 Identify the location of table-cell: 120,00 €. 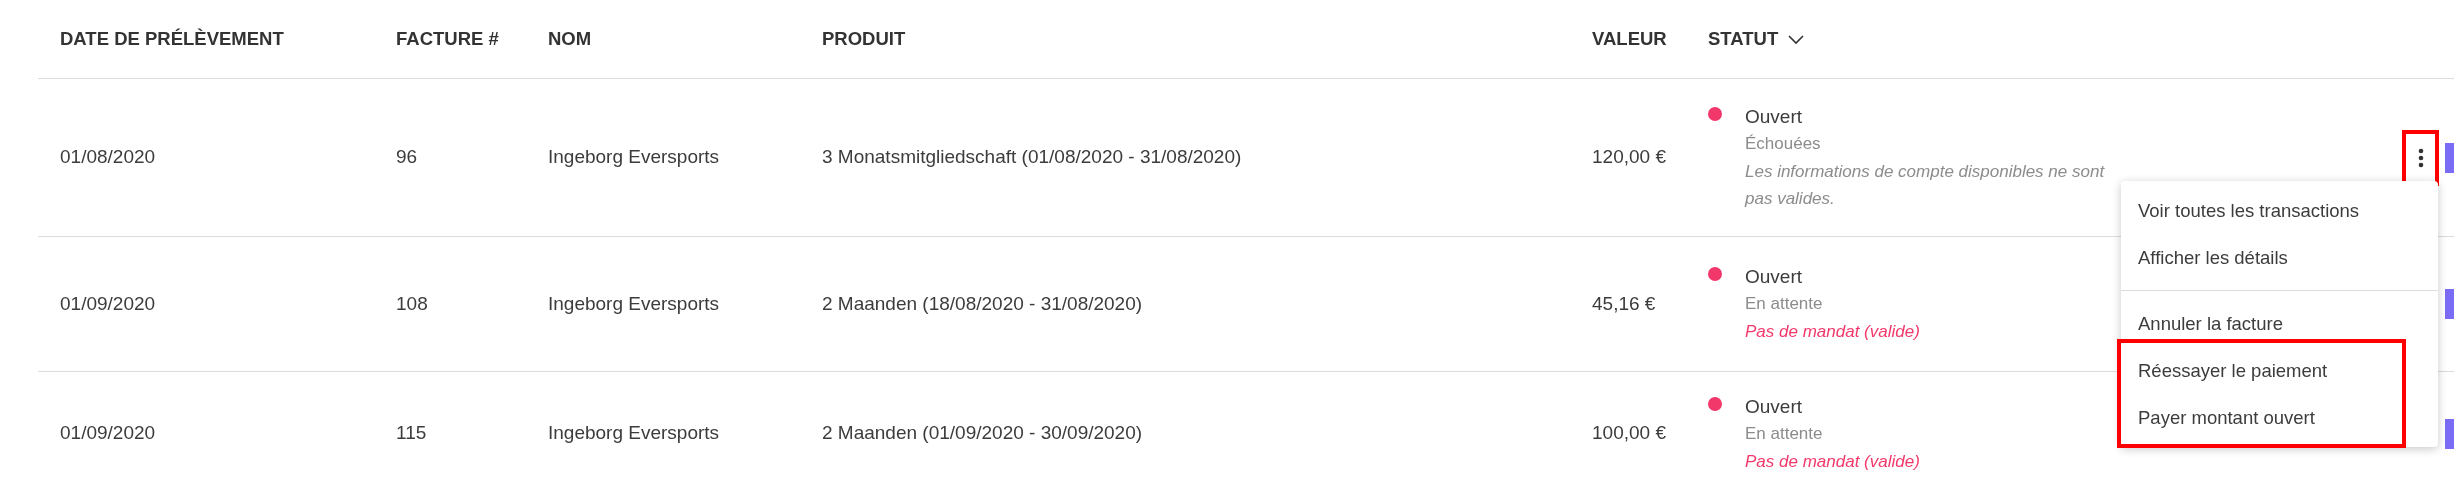
(1629, 157).